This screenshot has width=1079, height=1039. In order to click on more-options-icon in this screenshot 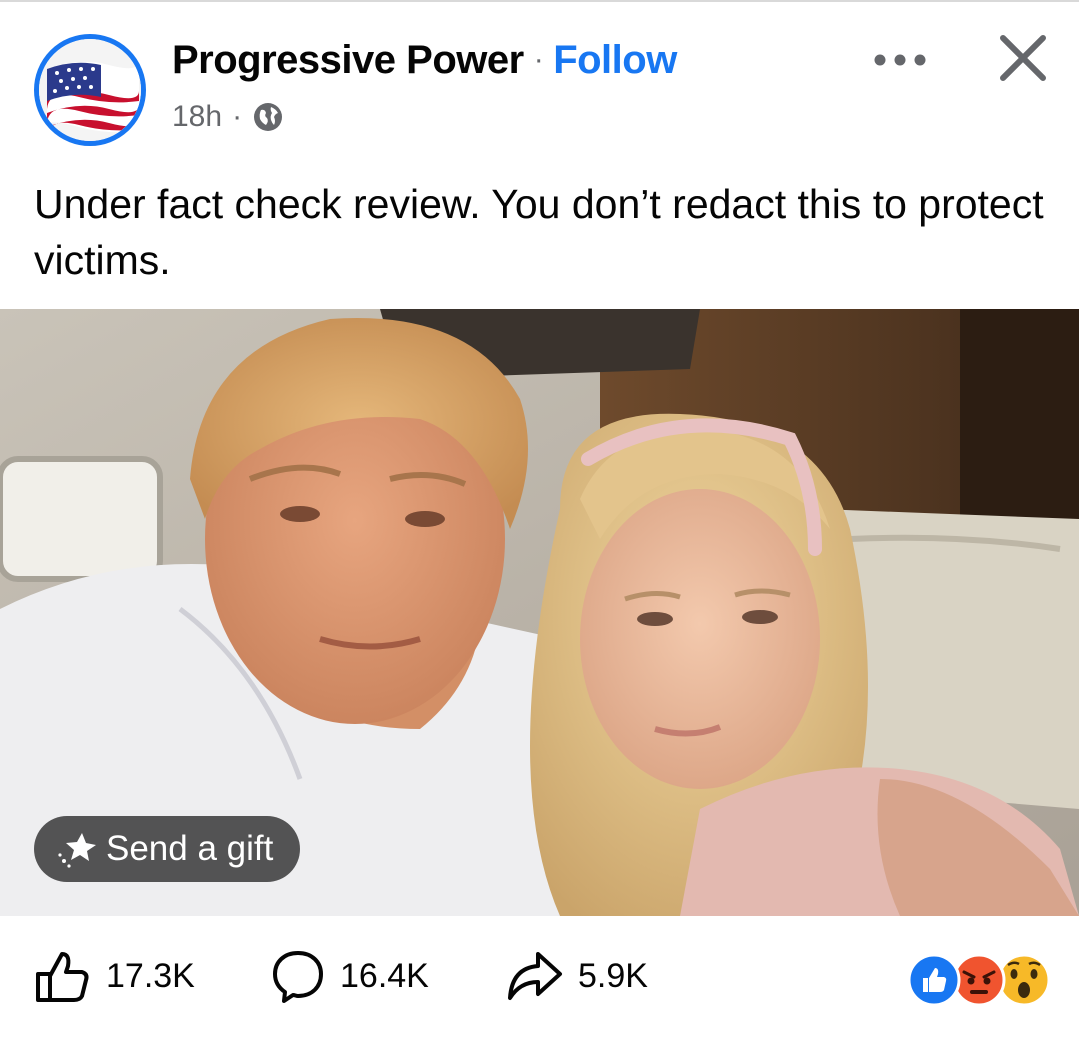, I will do `click(900, 60)`.